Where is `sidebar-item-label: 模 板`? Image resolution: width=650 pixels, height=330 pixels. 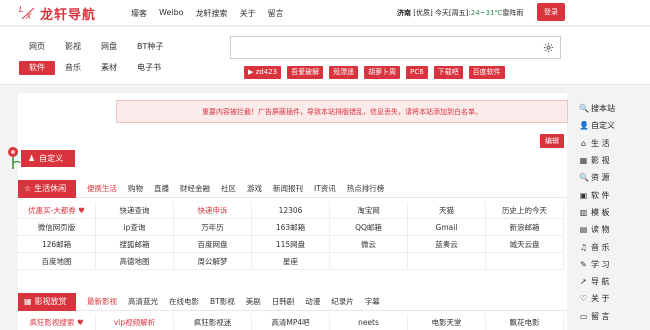 sidebar-item-label: 模 板 is located at coordinates (600, 212).